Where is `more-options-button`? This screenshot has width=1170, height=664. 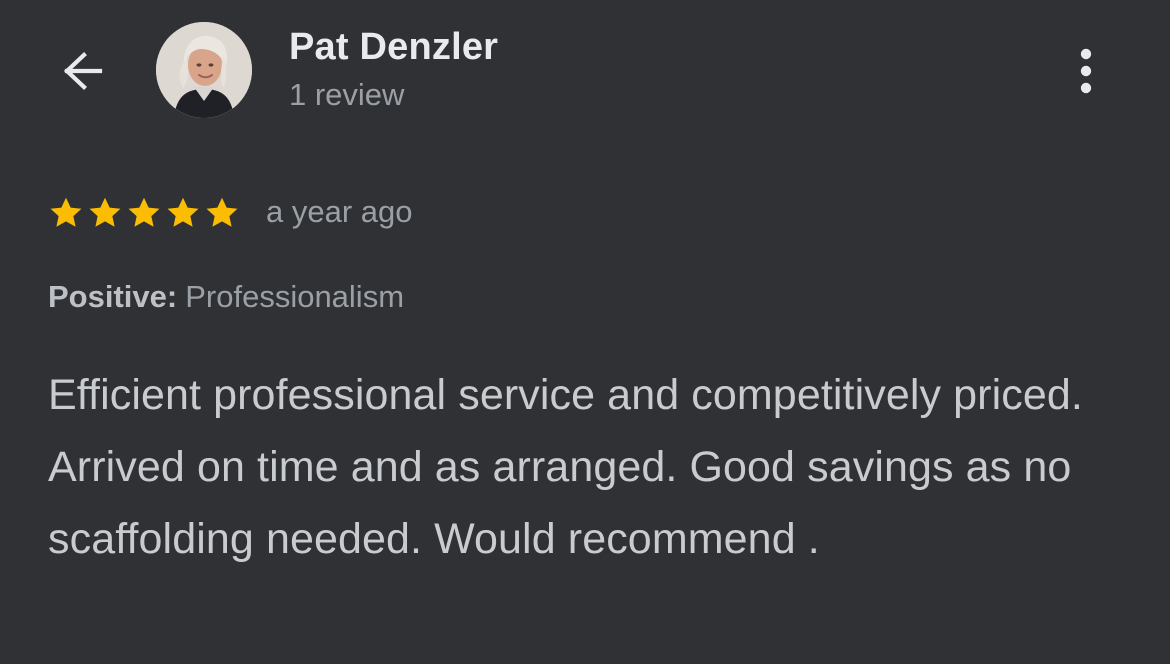 more-options-button is located at coordinates (1086, 71).